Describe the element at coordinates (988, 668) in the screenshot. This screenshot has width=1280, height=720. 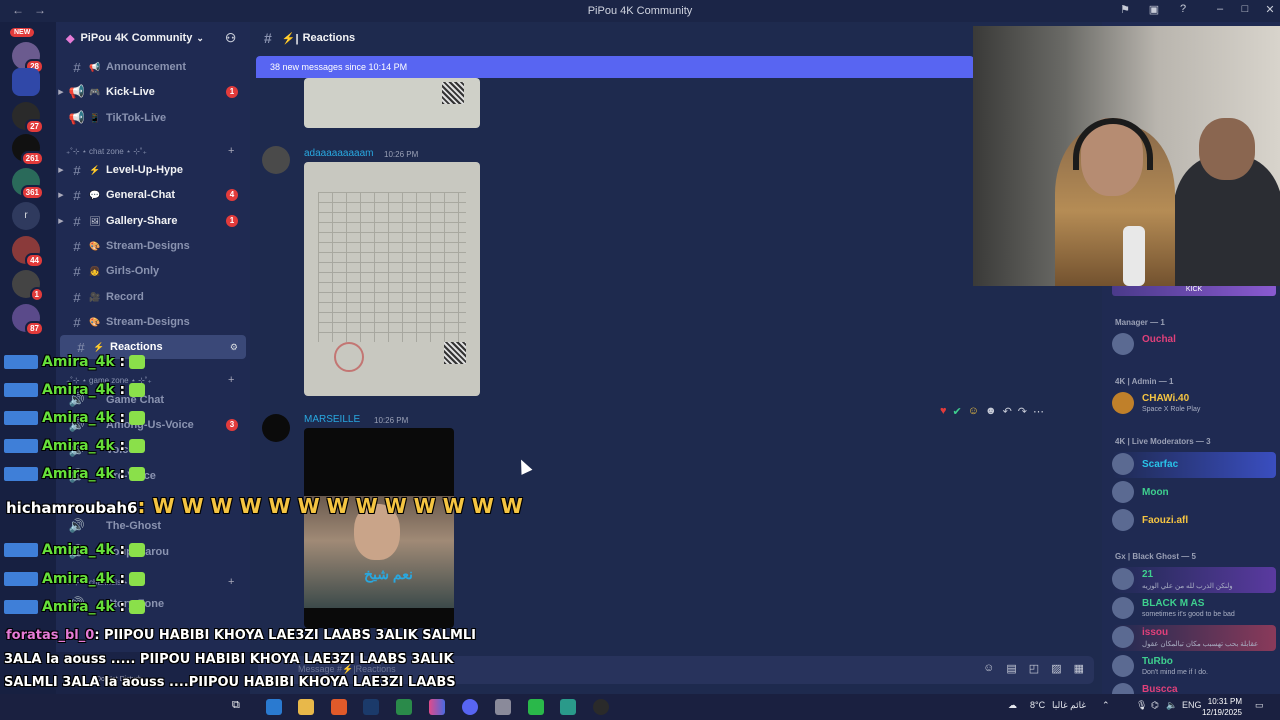
I see `emoji-icon: ☺` at that location.